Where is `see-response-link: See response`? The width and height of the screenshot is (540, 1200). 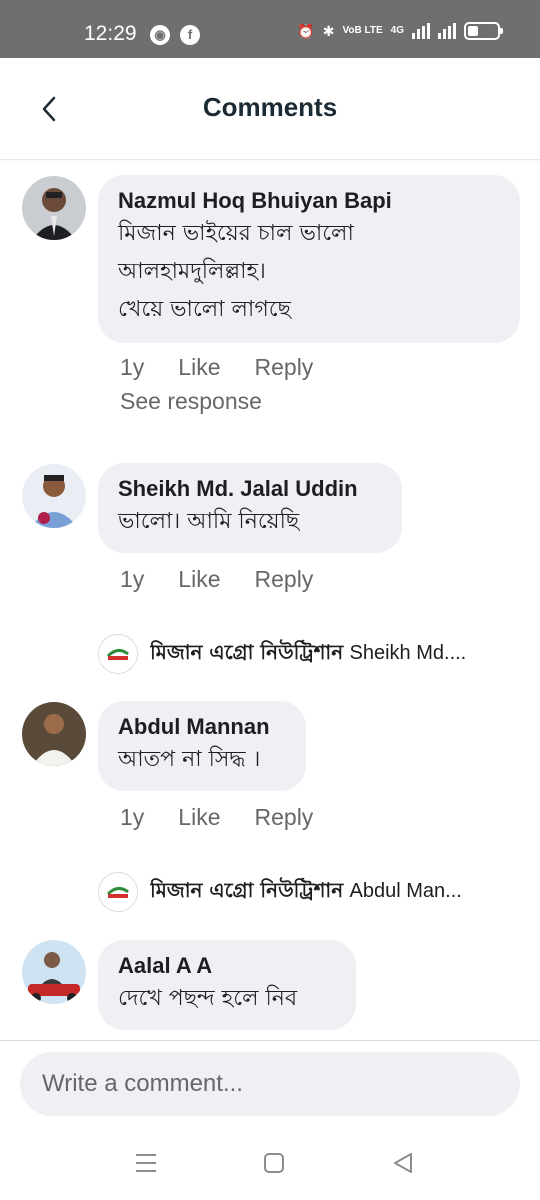
see-response-link: See response is located at coordinates (191, 401).